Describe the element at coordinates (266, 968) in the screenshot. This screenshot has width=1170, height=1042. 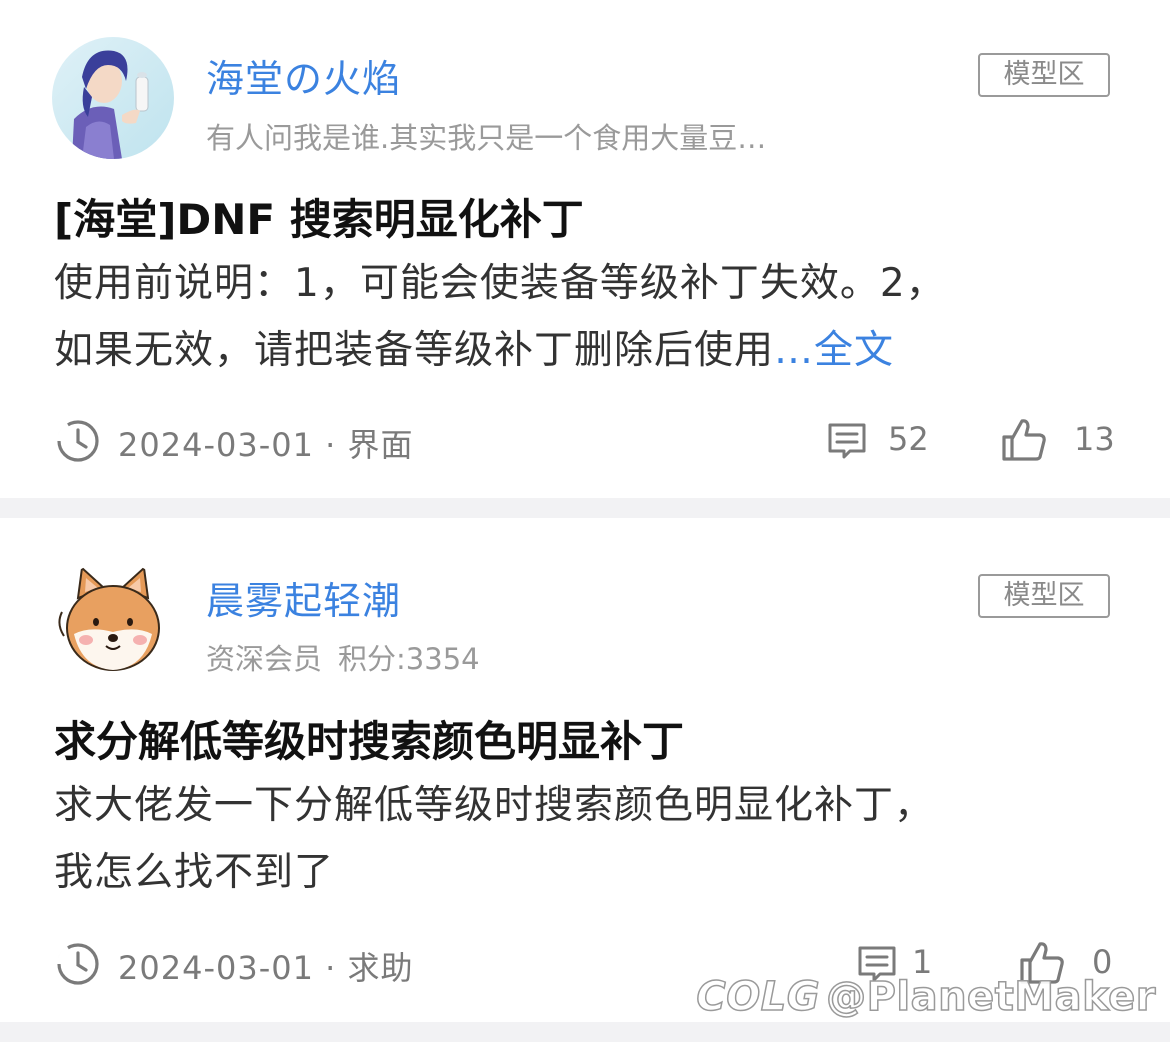
I see `post-date-category: 2024-03-01 · 求助` at that location.